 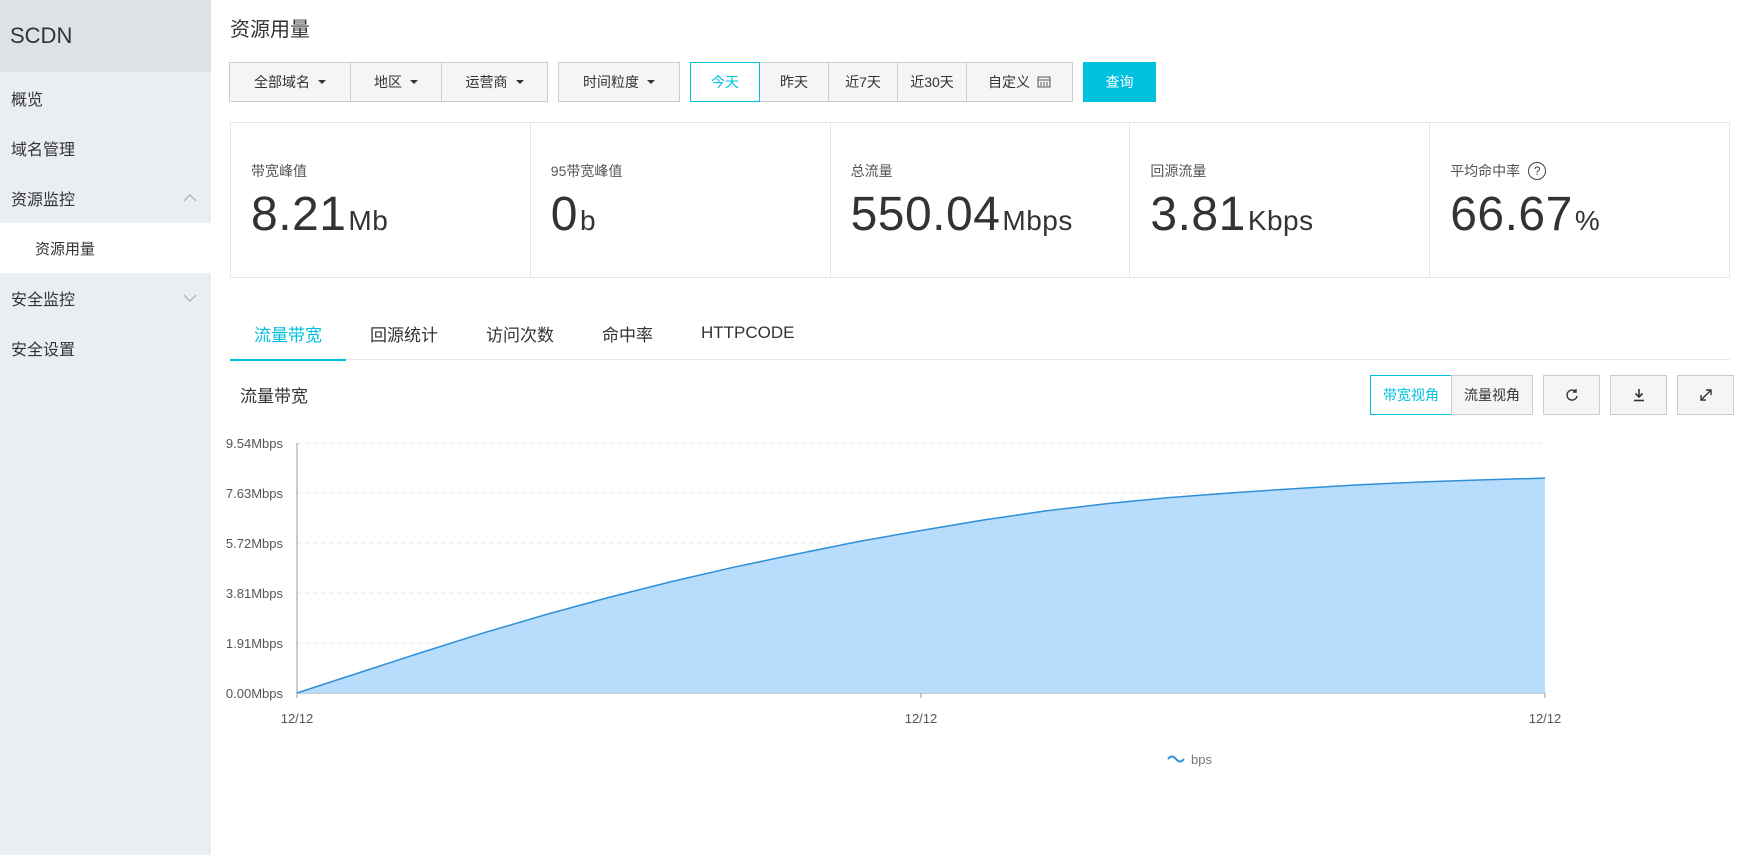 I want to click on chart-title: 流量带宽, so click(x=274, y=396).